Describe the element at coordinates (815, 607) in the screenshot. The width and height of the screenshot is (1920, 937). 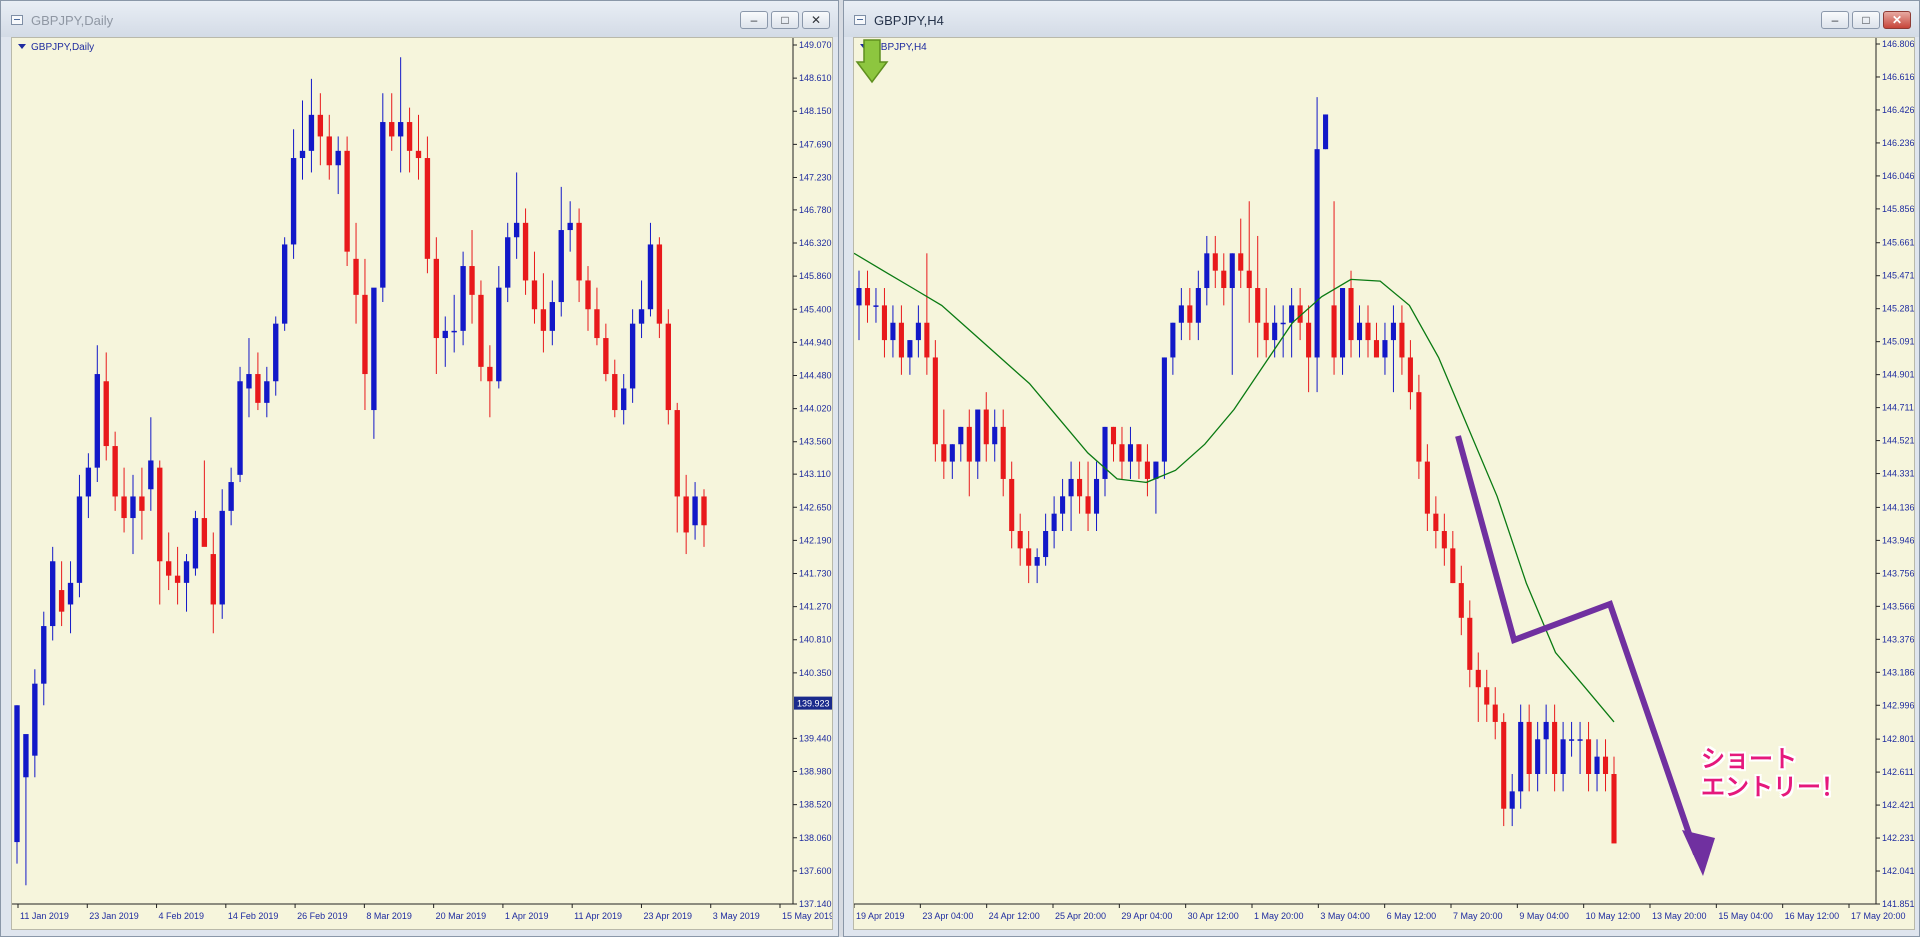
I see `price-tick-label: 141.270` at that location.